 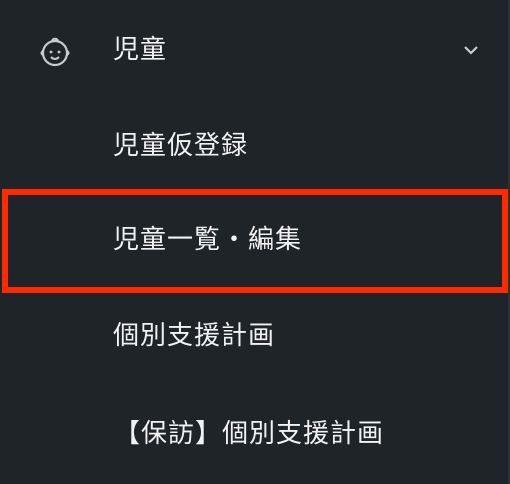 I want to click on submenu-item-label: 【保訪】個別支援計画, so click(x=249, y=434).